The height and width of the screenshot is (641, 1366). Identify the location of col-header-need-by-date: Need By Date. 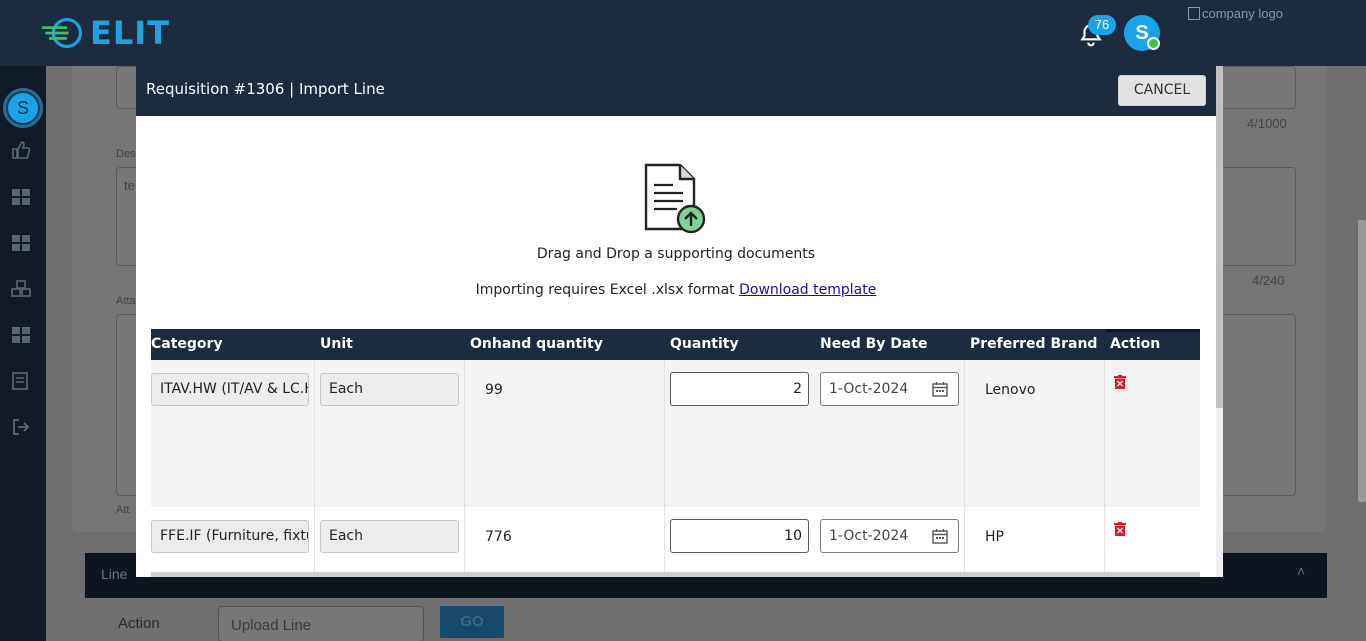
(874, 344).